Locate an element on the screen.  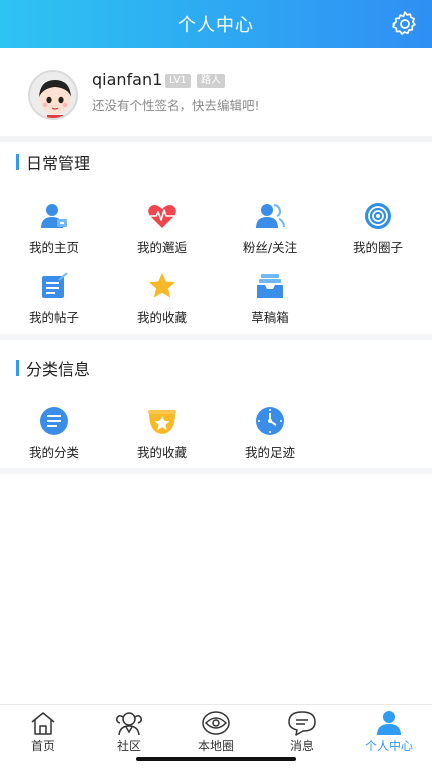
grid-label: 我的分类 is located at coordinates (53, 452).